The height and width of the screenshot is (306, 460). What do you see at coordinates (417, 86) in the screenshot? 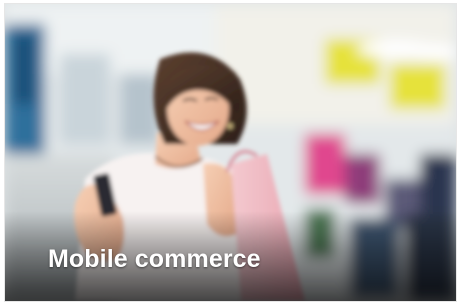
I see `sale-sign` at bounding box center [417, 86].